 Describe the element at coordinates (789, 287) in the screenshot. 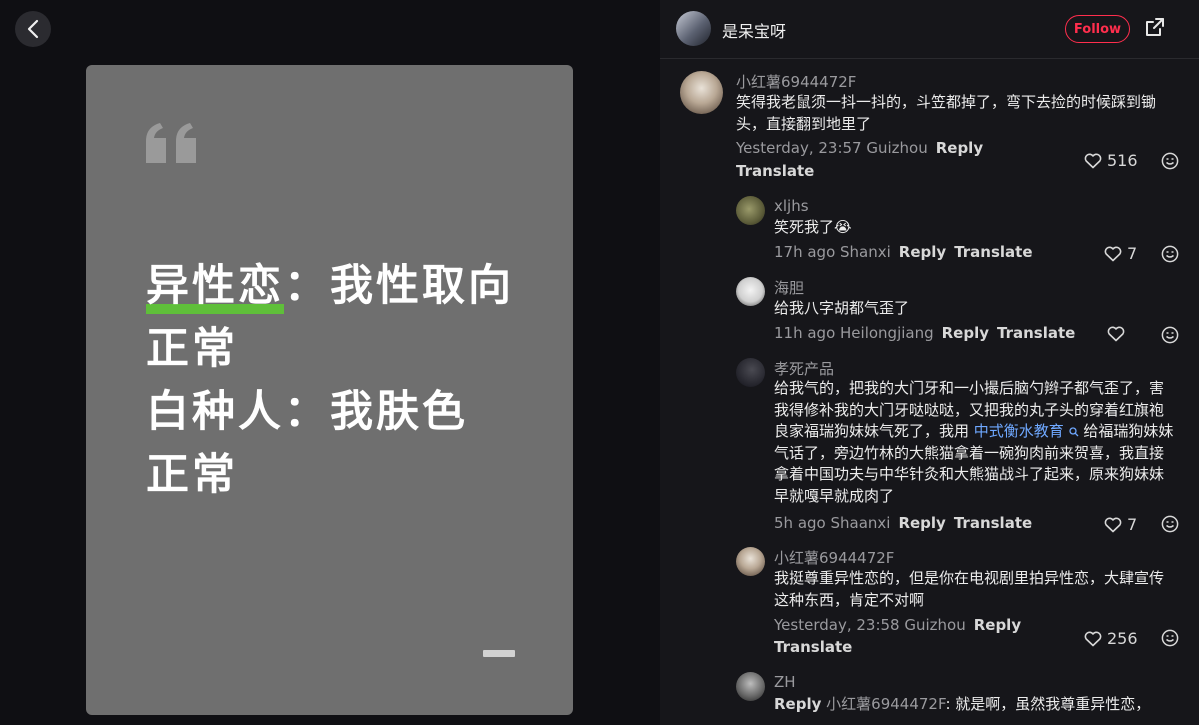

I see `comment-username: 海胆` at that location.